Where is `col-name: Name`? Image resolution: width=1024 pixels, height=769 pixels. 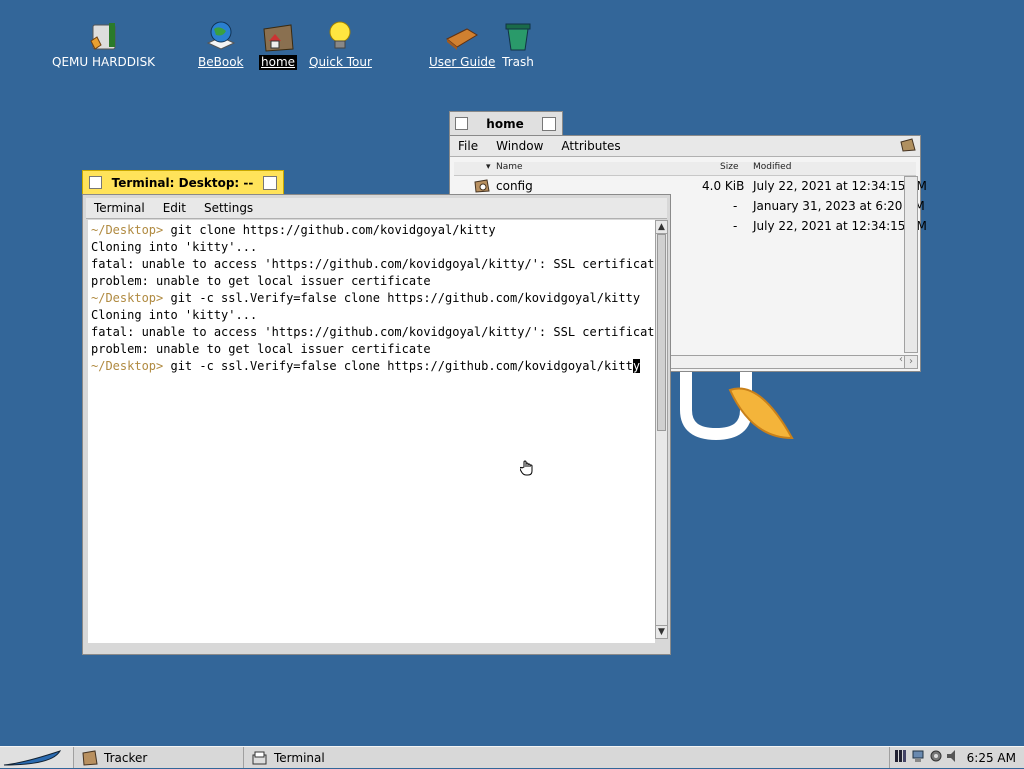 col-name: Name is located at coordinates (509, 167).